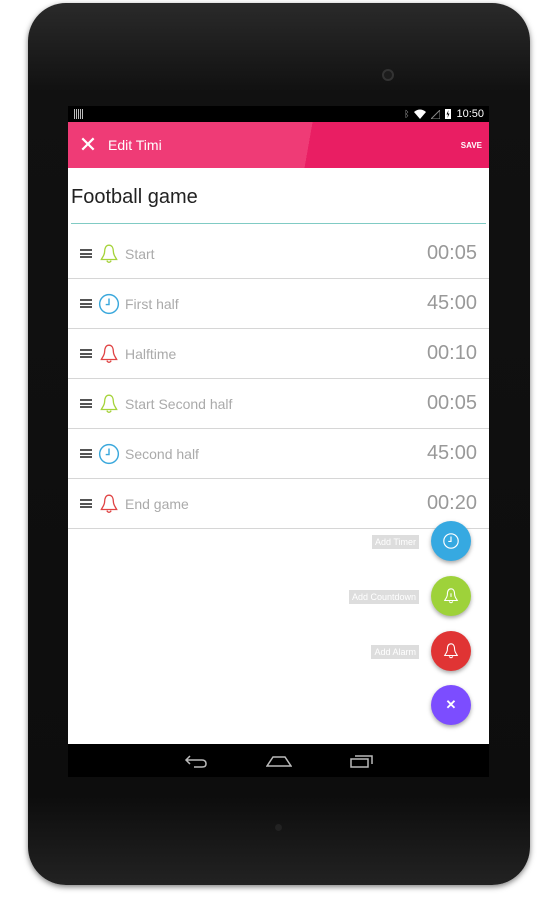 Image resolution: width=559 pixels, height=900 pixels. What do you see at coordinates (388, 75) in the screenshot?
I see `camera` at bounding box center [388, 75].